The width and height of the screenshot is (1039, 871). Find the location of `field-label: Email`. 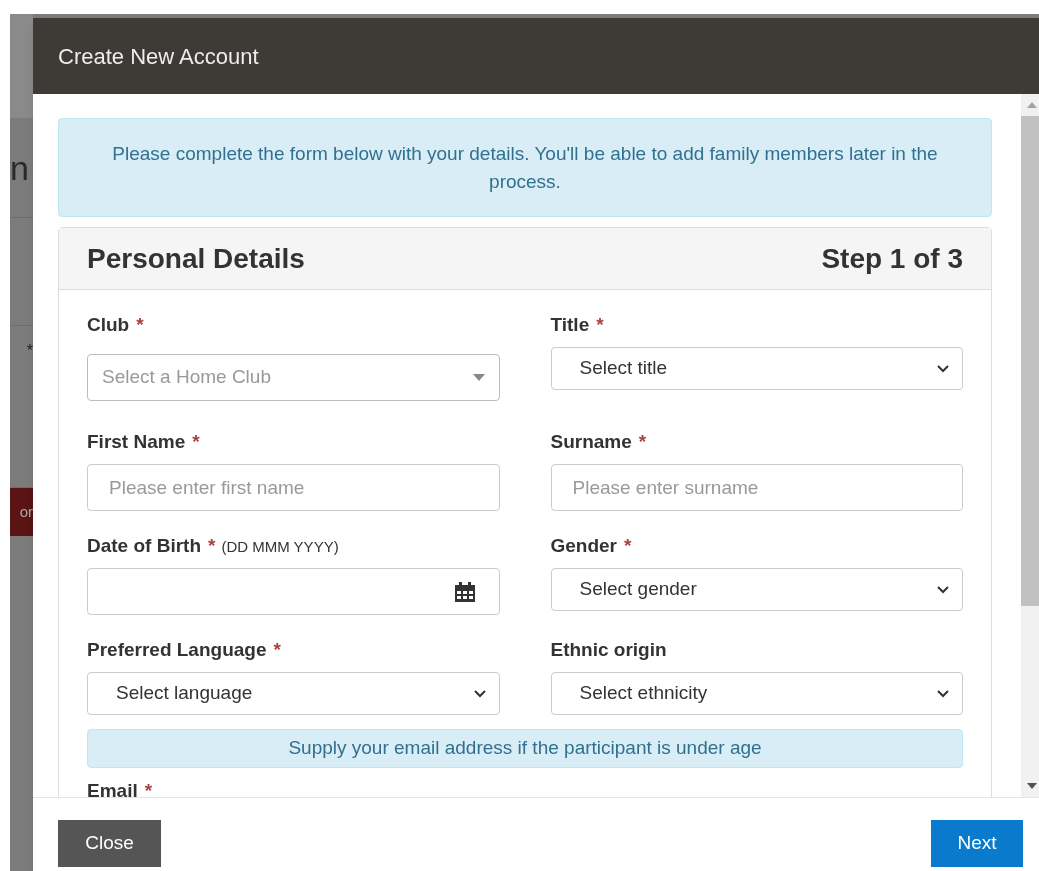

field-label: Email is located at coordinates (112, 788).